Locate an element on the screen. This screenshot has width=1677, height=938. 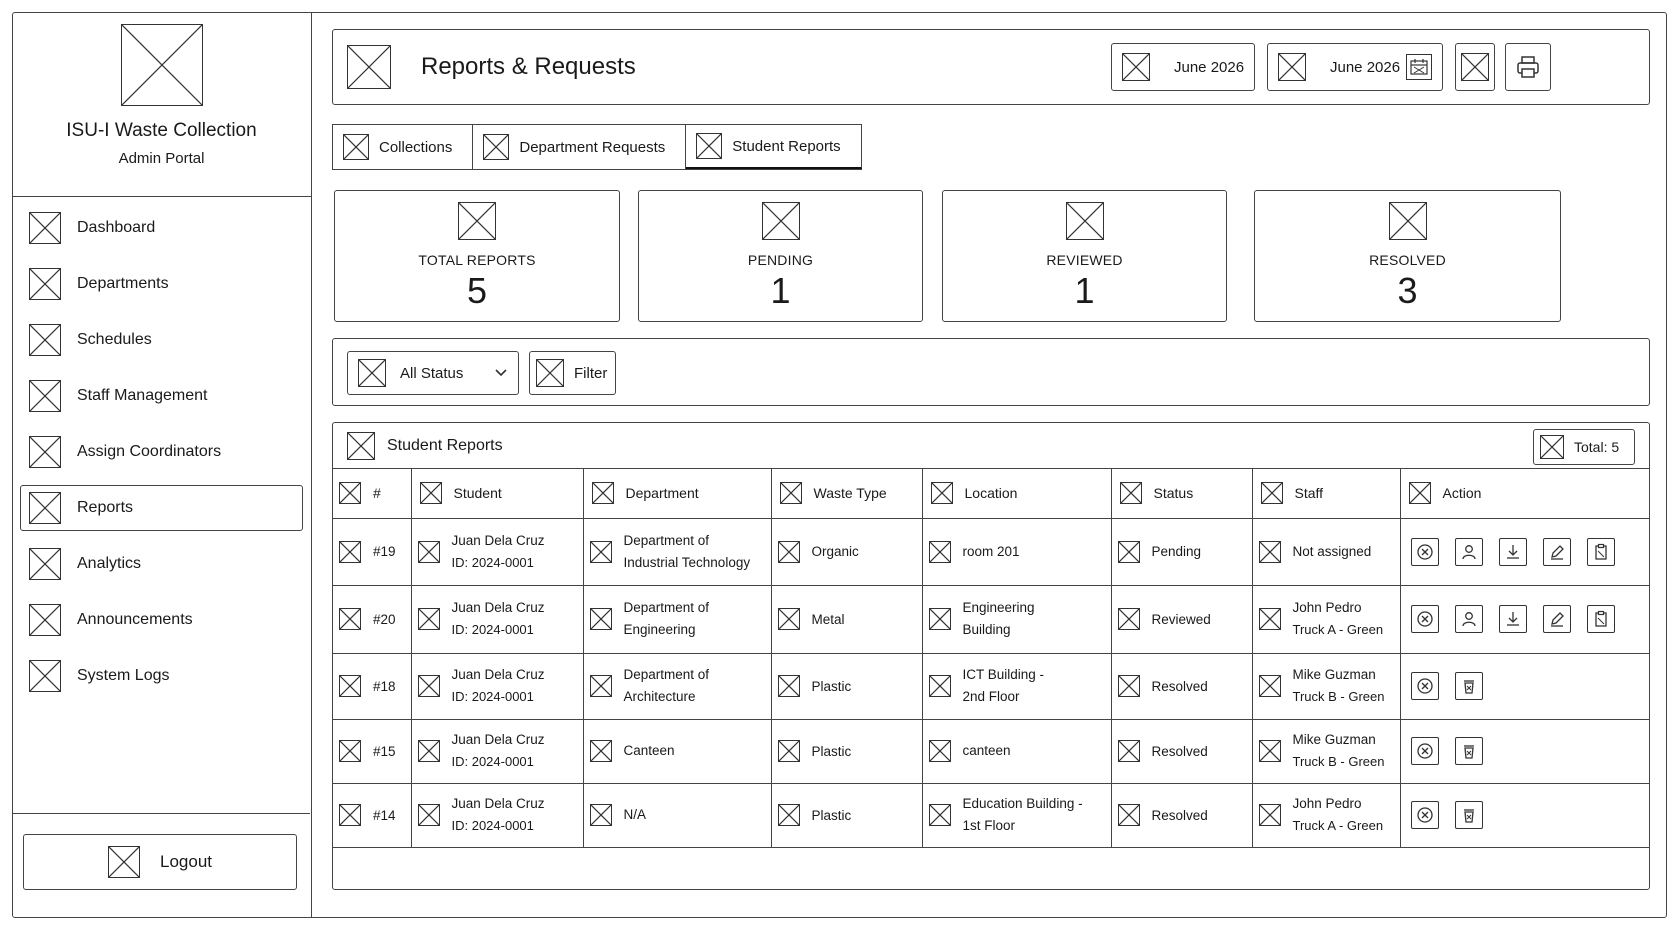
sidebar-item-announcements: Announcements is located at coordinates (161, 620).